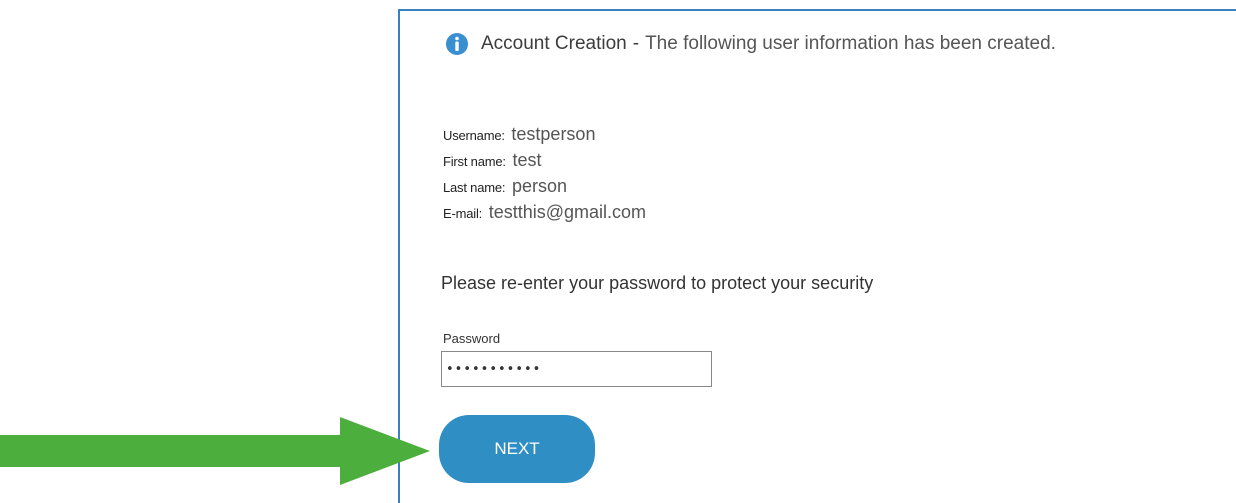  Describe the element at coordinates (576, 369) in the screenshot. I see `password-field` at that location.